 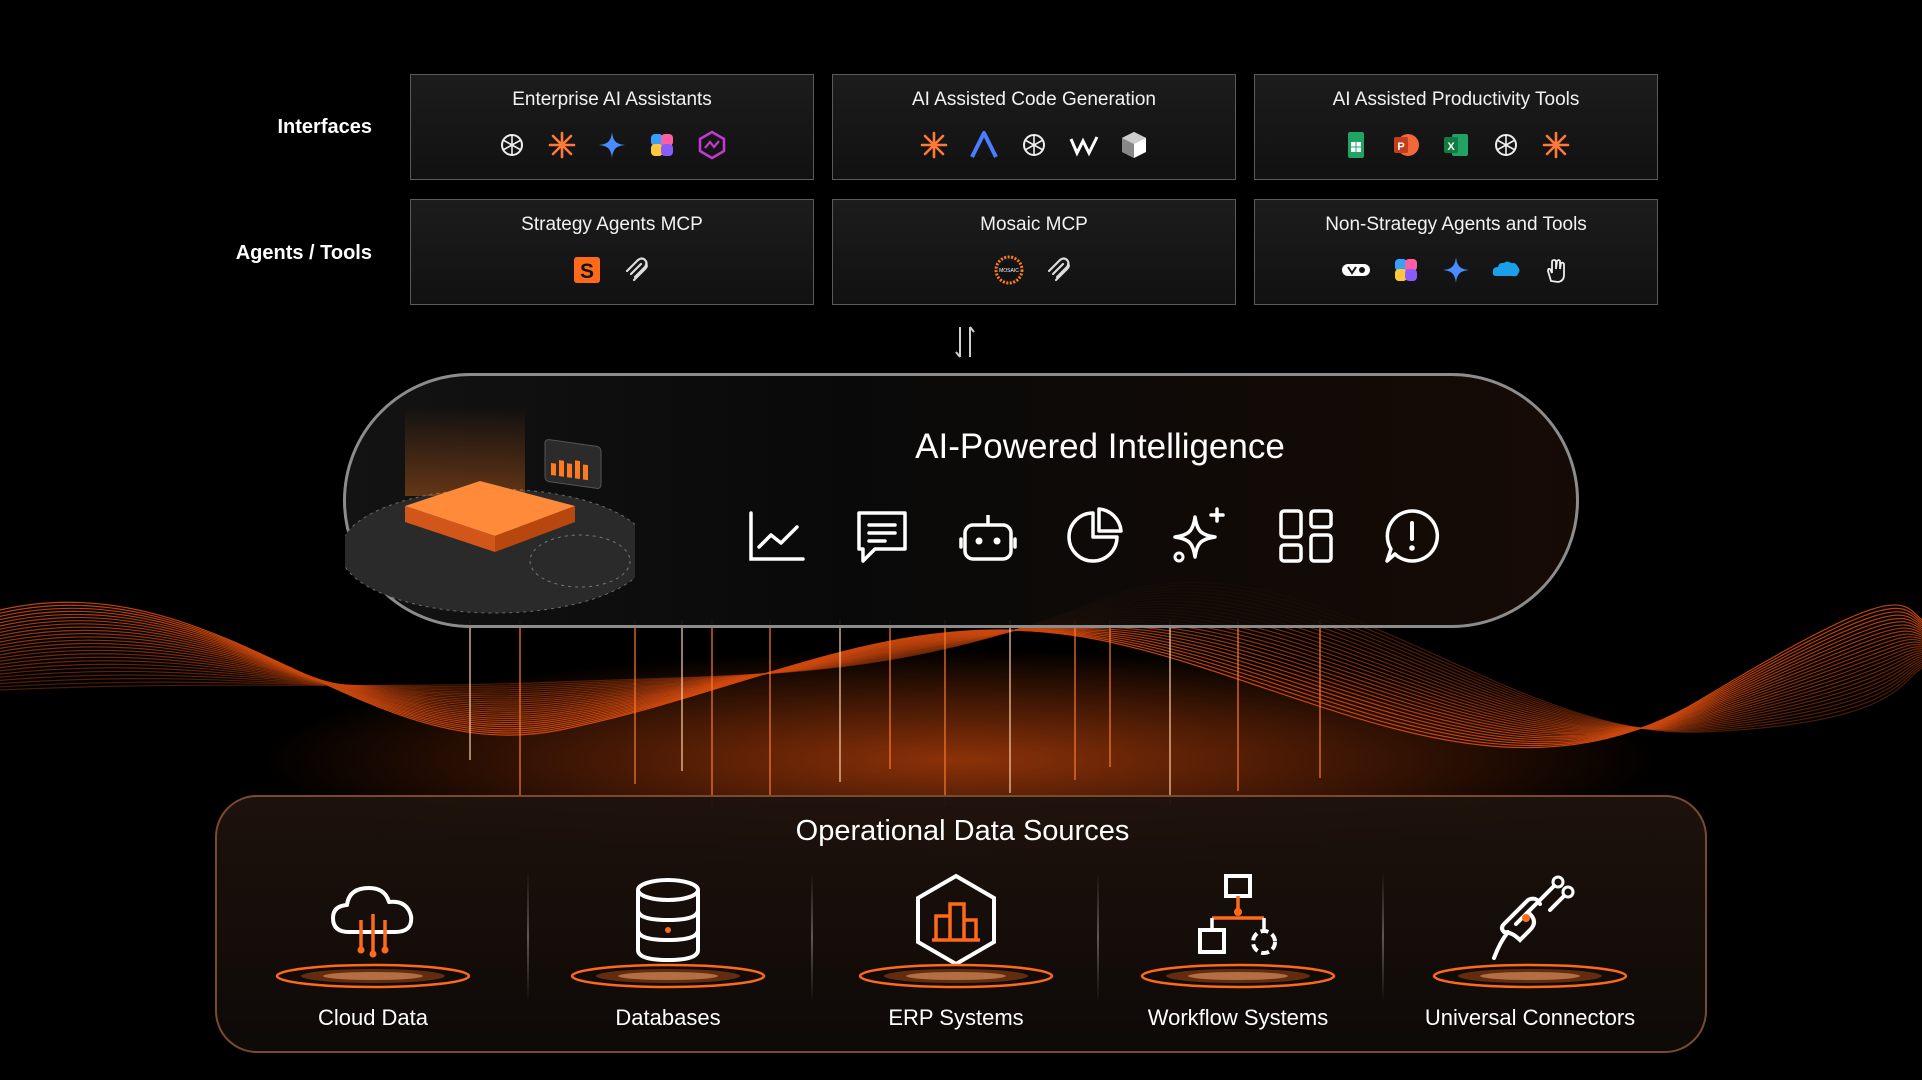 What do you see at coordinates (612, 127) in the screenshot?
I see `panel-enterprise-ai-assistants: Enterprise AI Assistants` at bounding box center [612, 127].